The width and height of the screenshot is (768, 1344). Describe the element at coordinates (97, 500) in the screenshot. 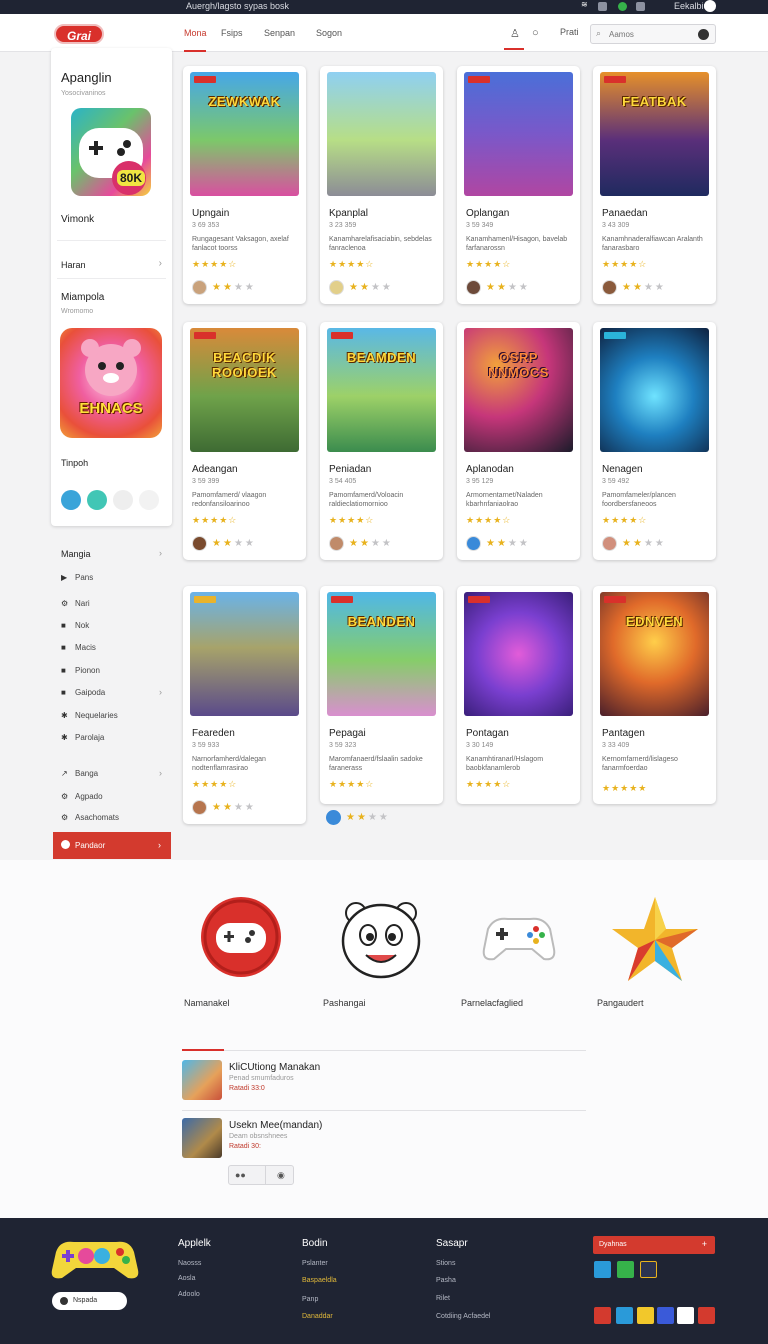

I see `image-icon` at that location.